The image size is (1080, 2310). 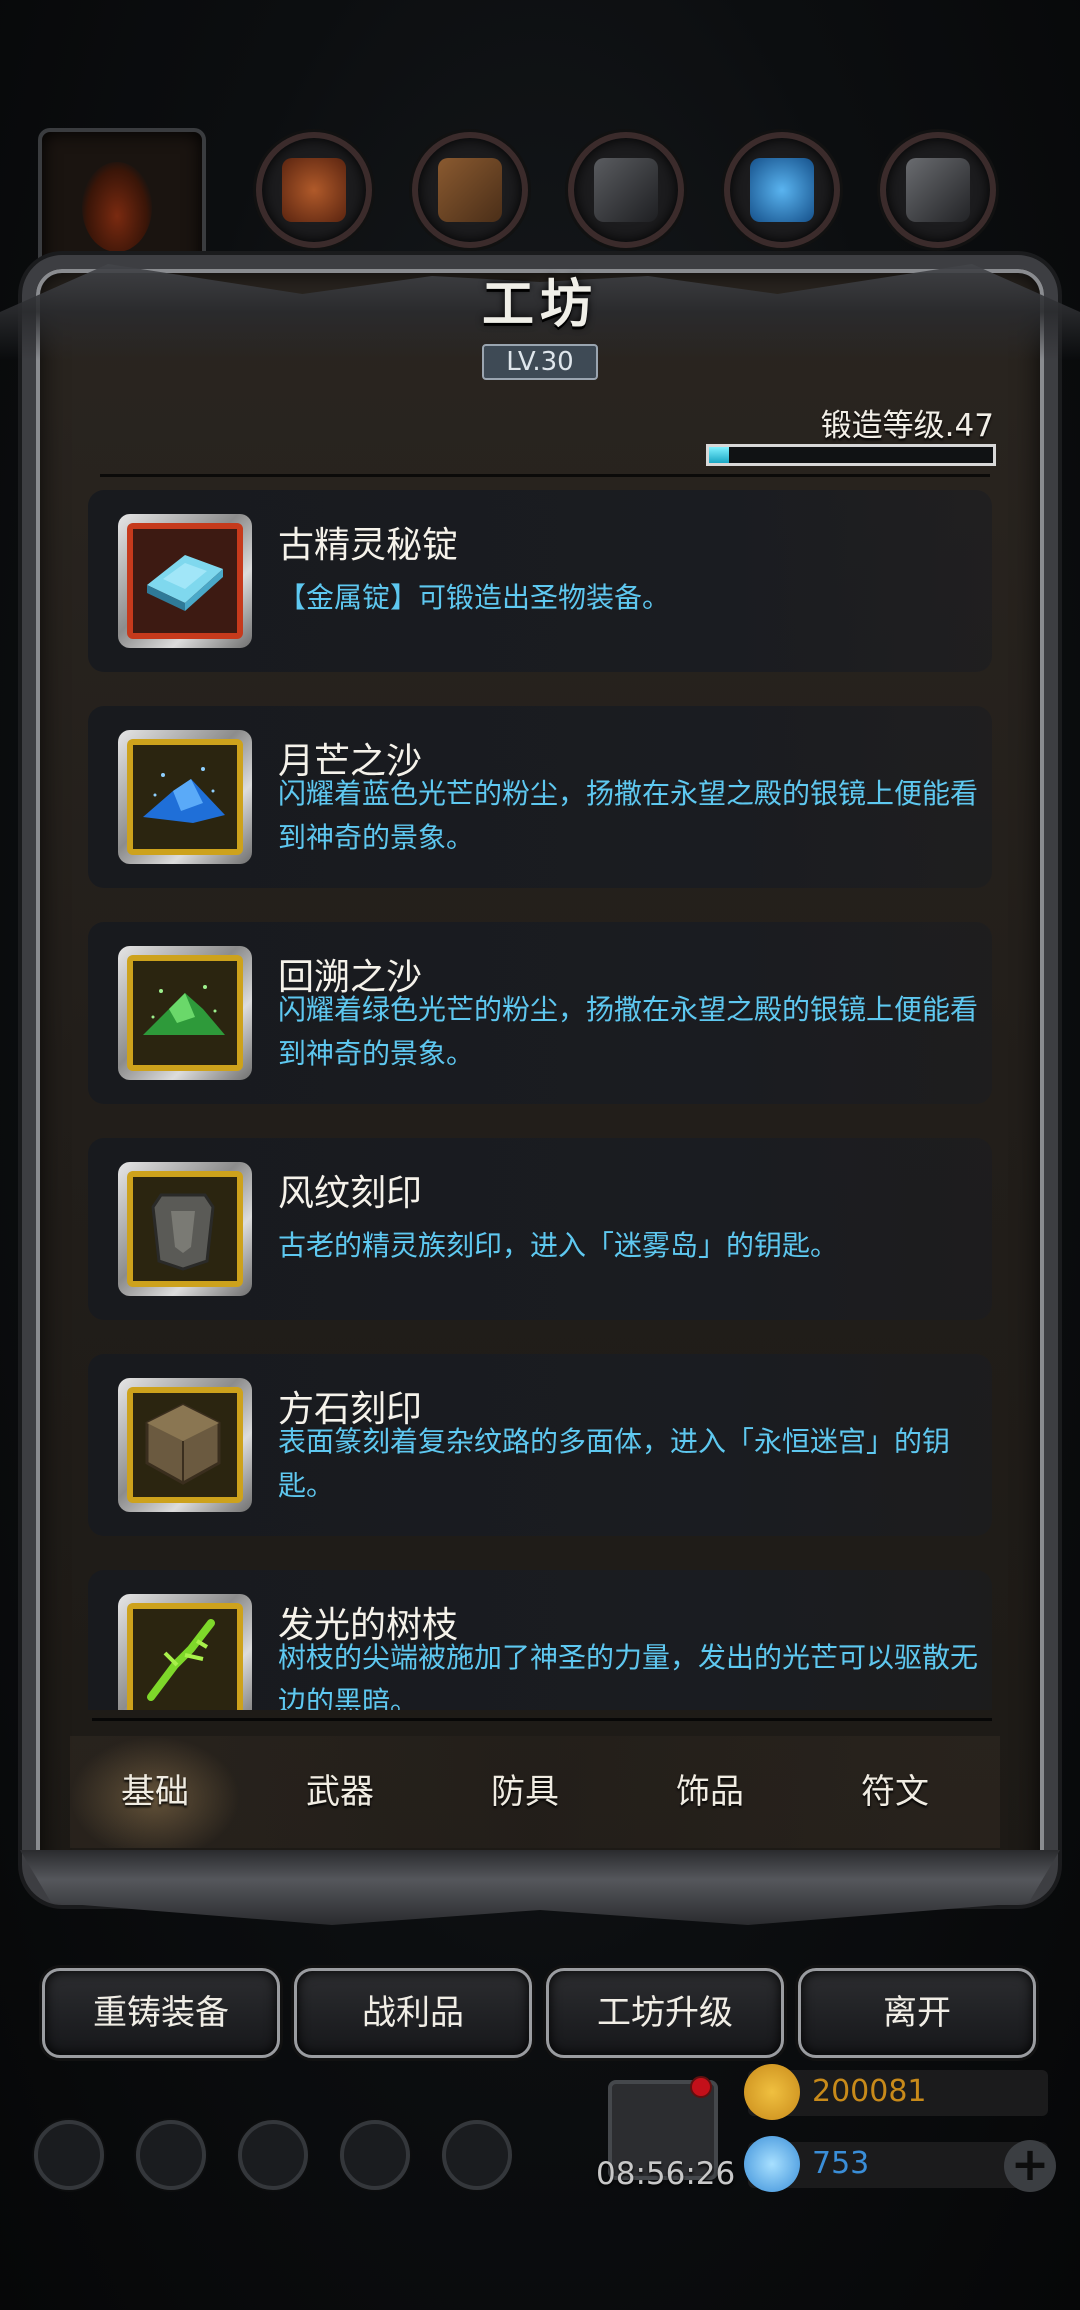 What do you see at coordinates (540, 1640) in the screenshot?
I see `list-item: 发光的树枝 树枝的尖端被施加了神圣的力量，发出的光芒可以驱散无边的黑暗。` at bounding box center [540, 1640].